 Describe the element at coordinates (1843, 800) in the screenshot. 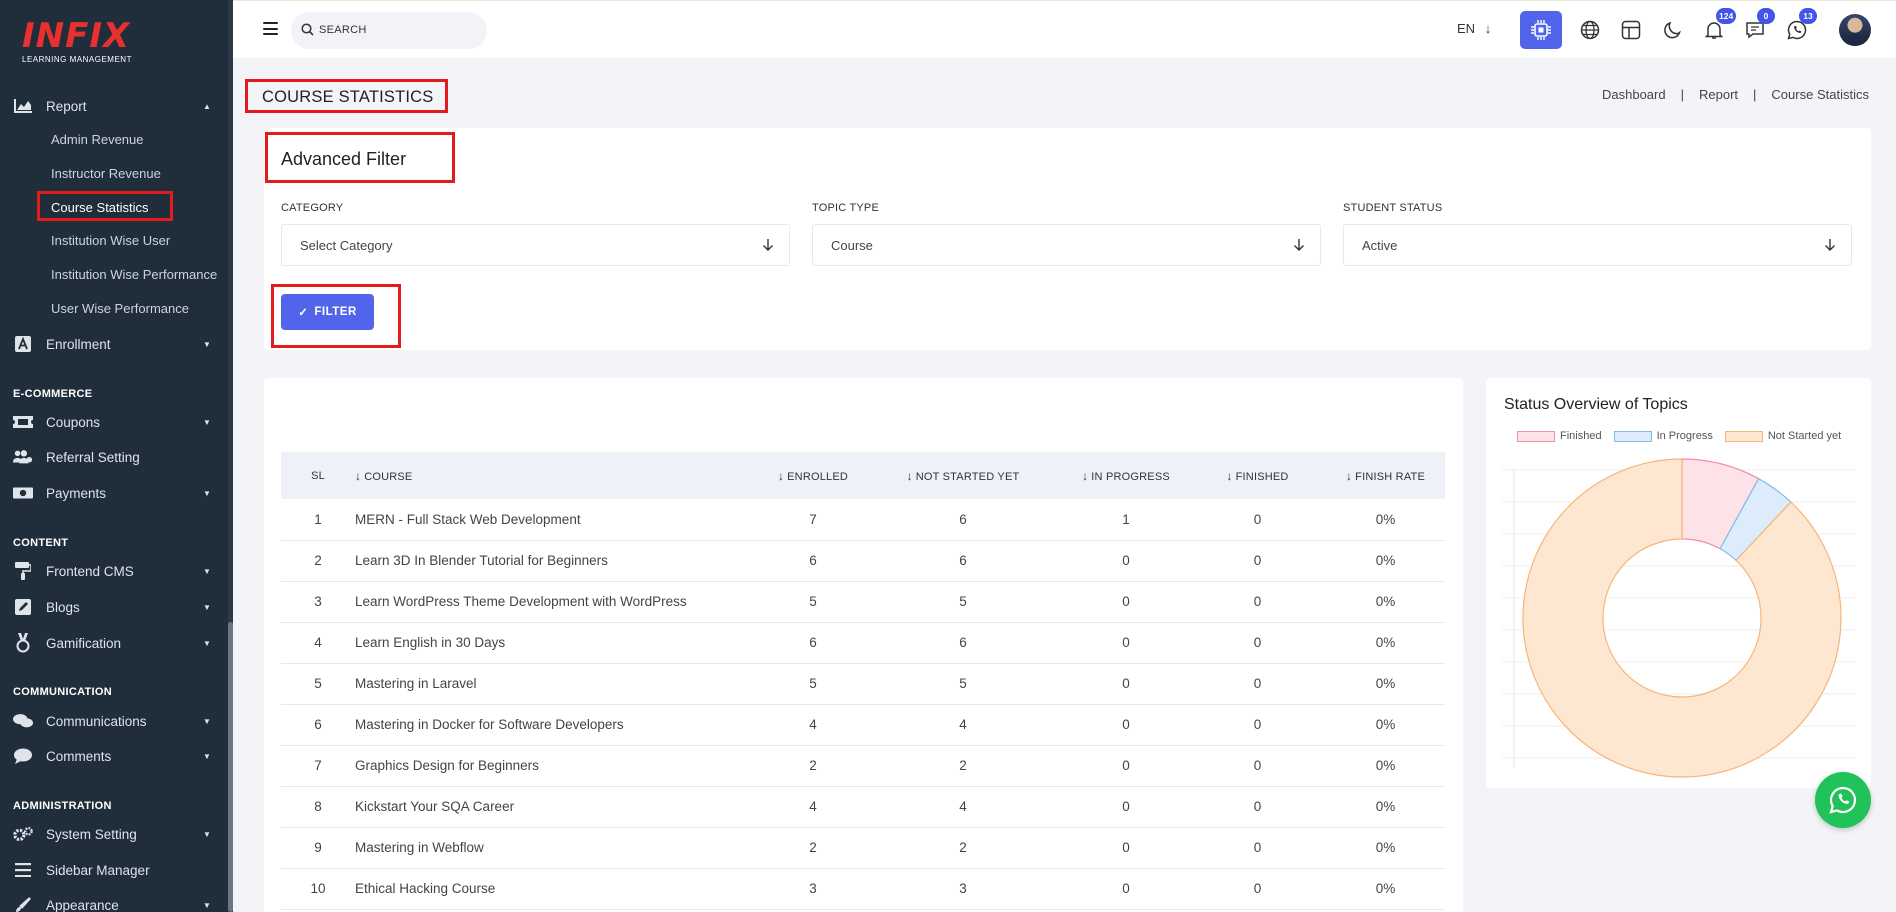

I see `whatsapp-float-button` at that location.